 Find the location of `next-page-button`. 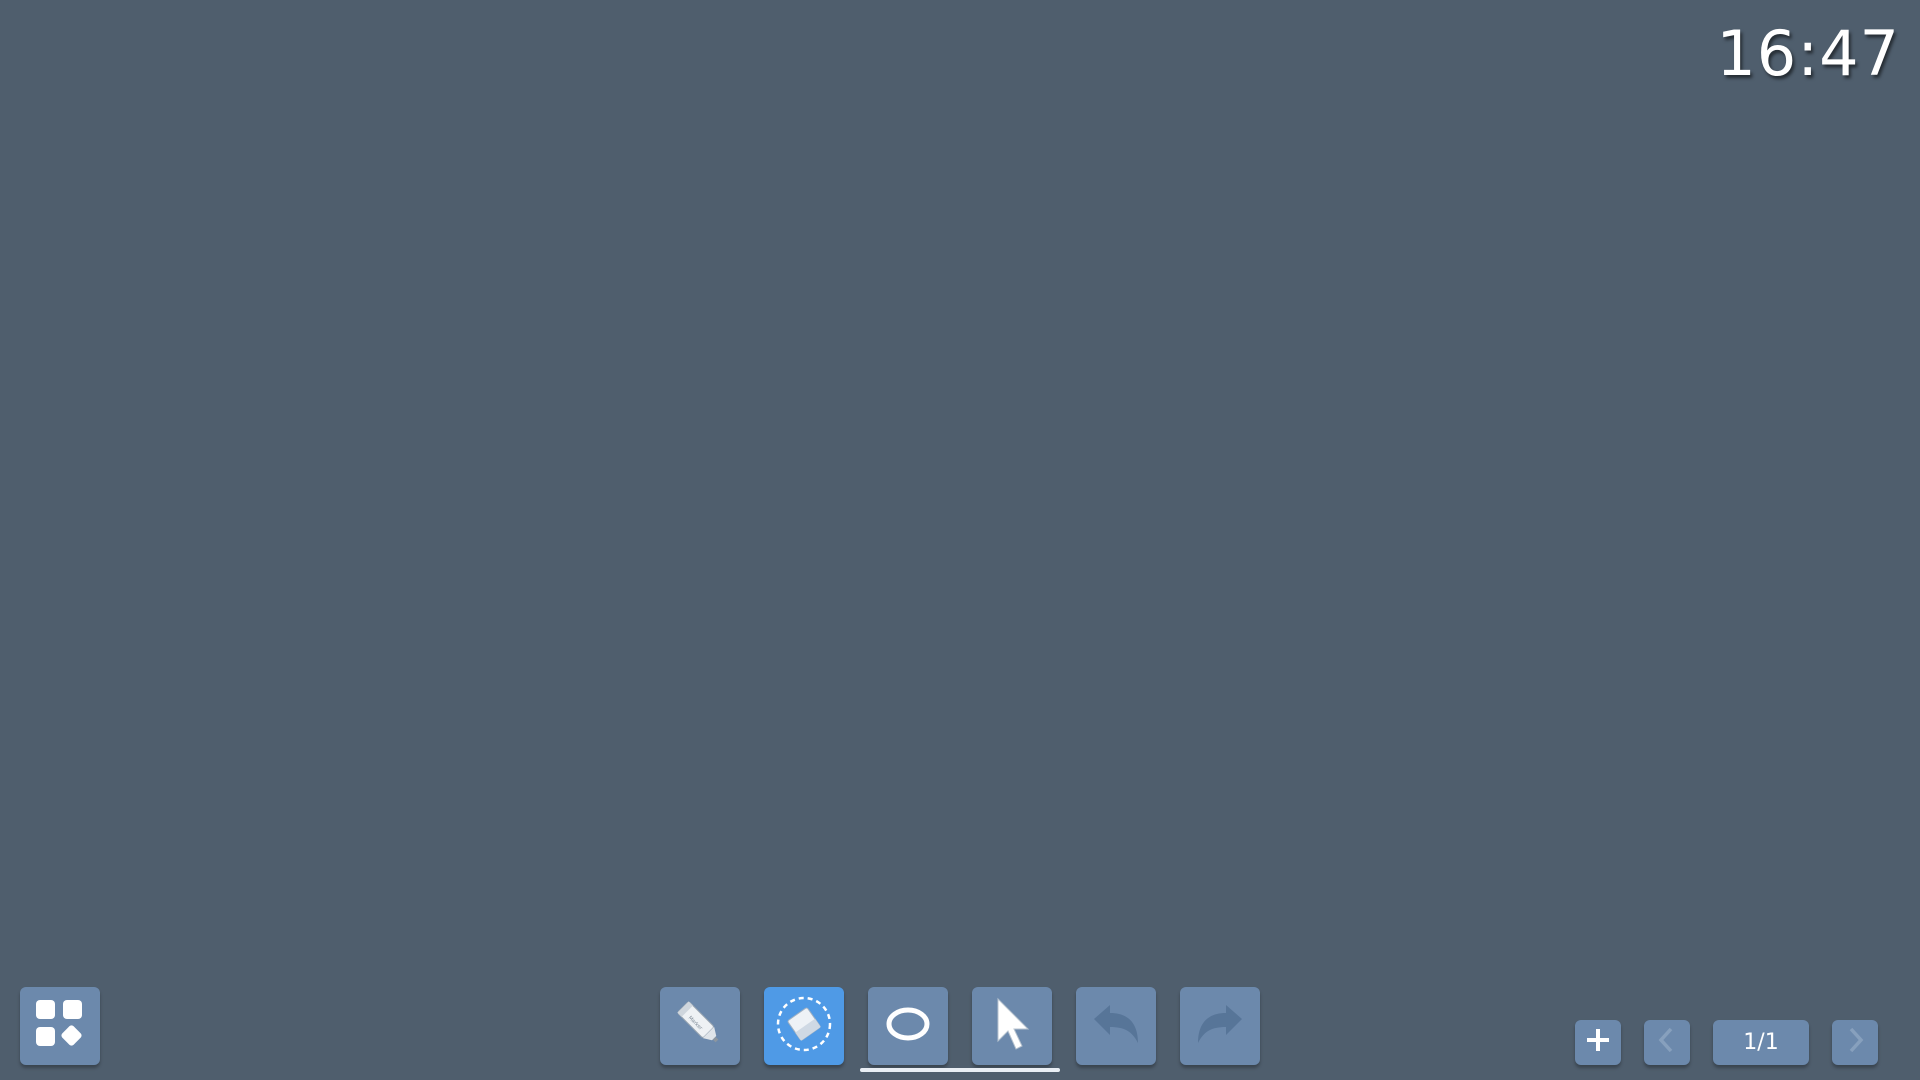

next-page-button is located at coordinates (1855, 1042).